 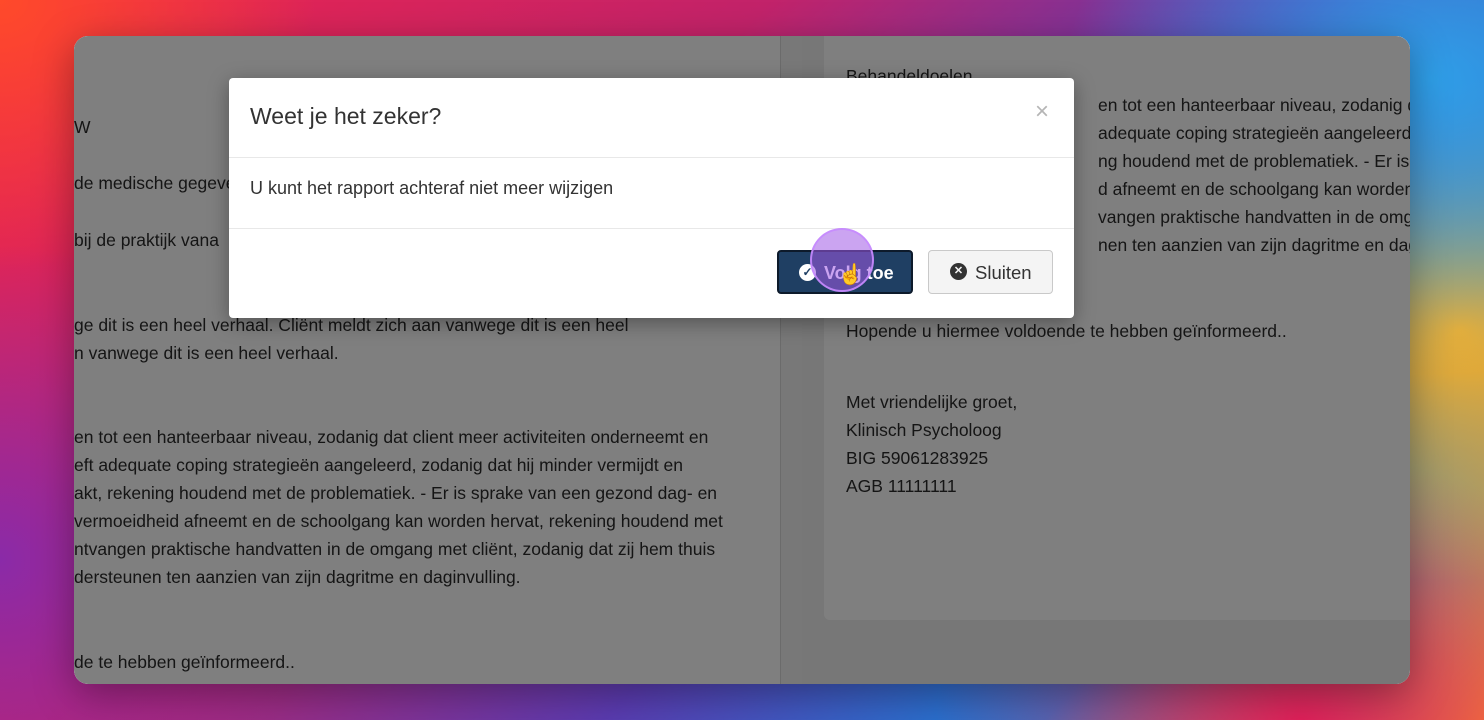 What do you see at coordinates (1003, 272) in the screenshot?
I see `close-button-label: Sluiten` at bounding box center [1003, 272].